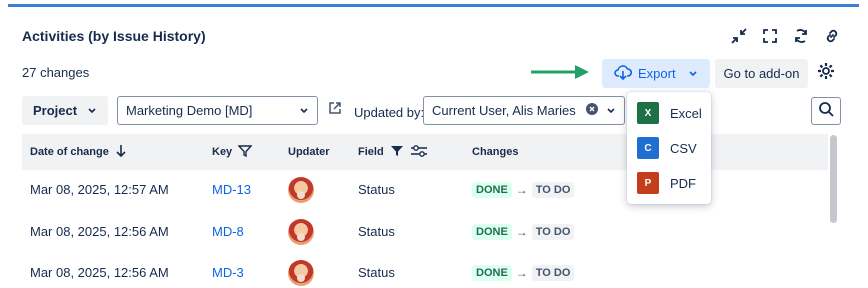 This screenshot has width=868, height=288. What do you see at coordinates (800, 35) in the screenshot?
I see `refresh-icon` at bounding box center [800, 35].